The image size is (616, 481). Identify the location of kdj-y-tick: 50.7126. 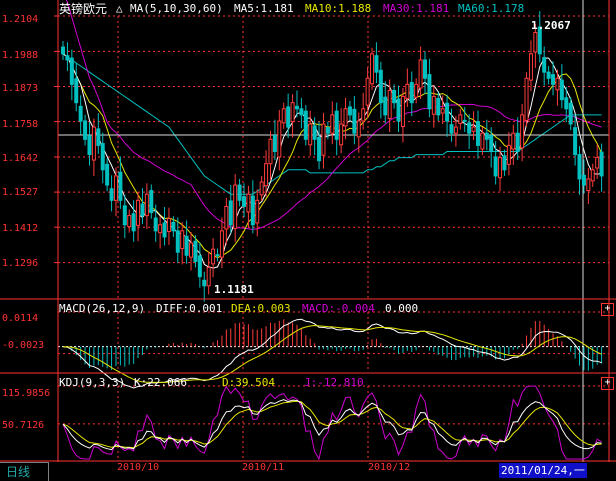
(23, 425).